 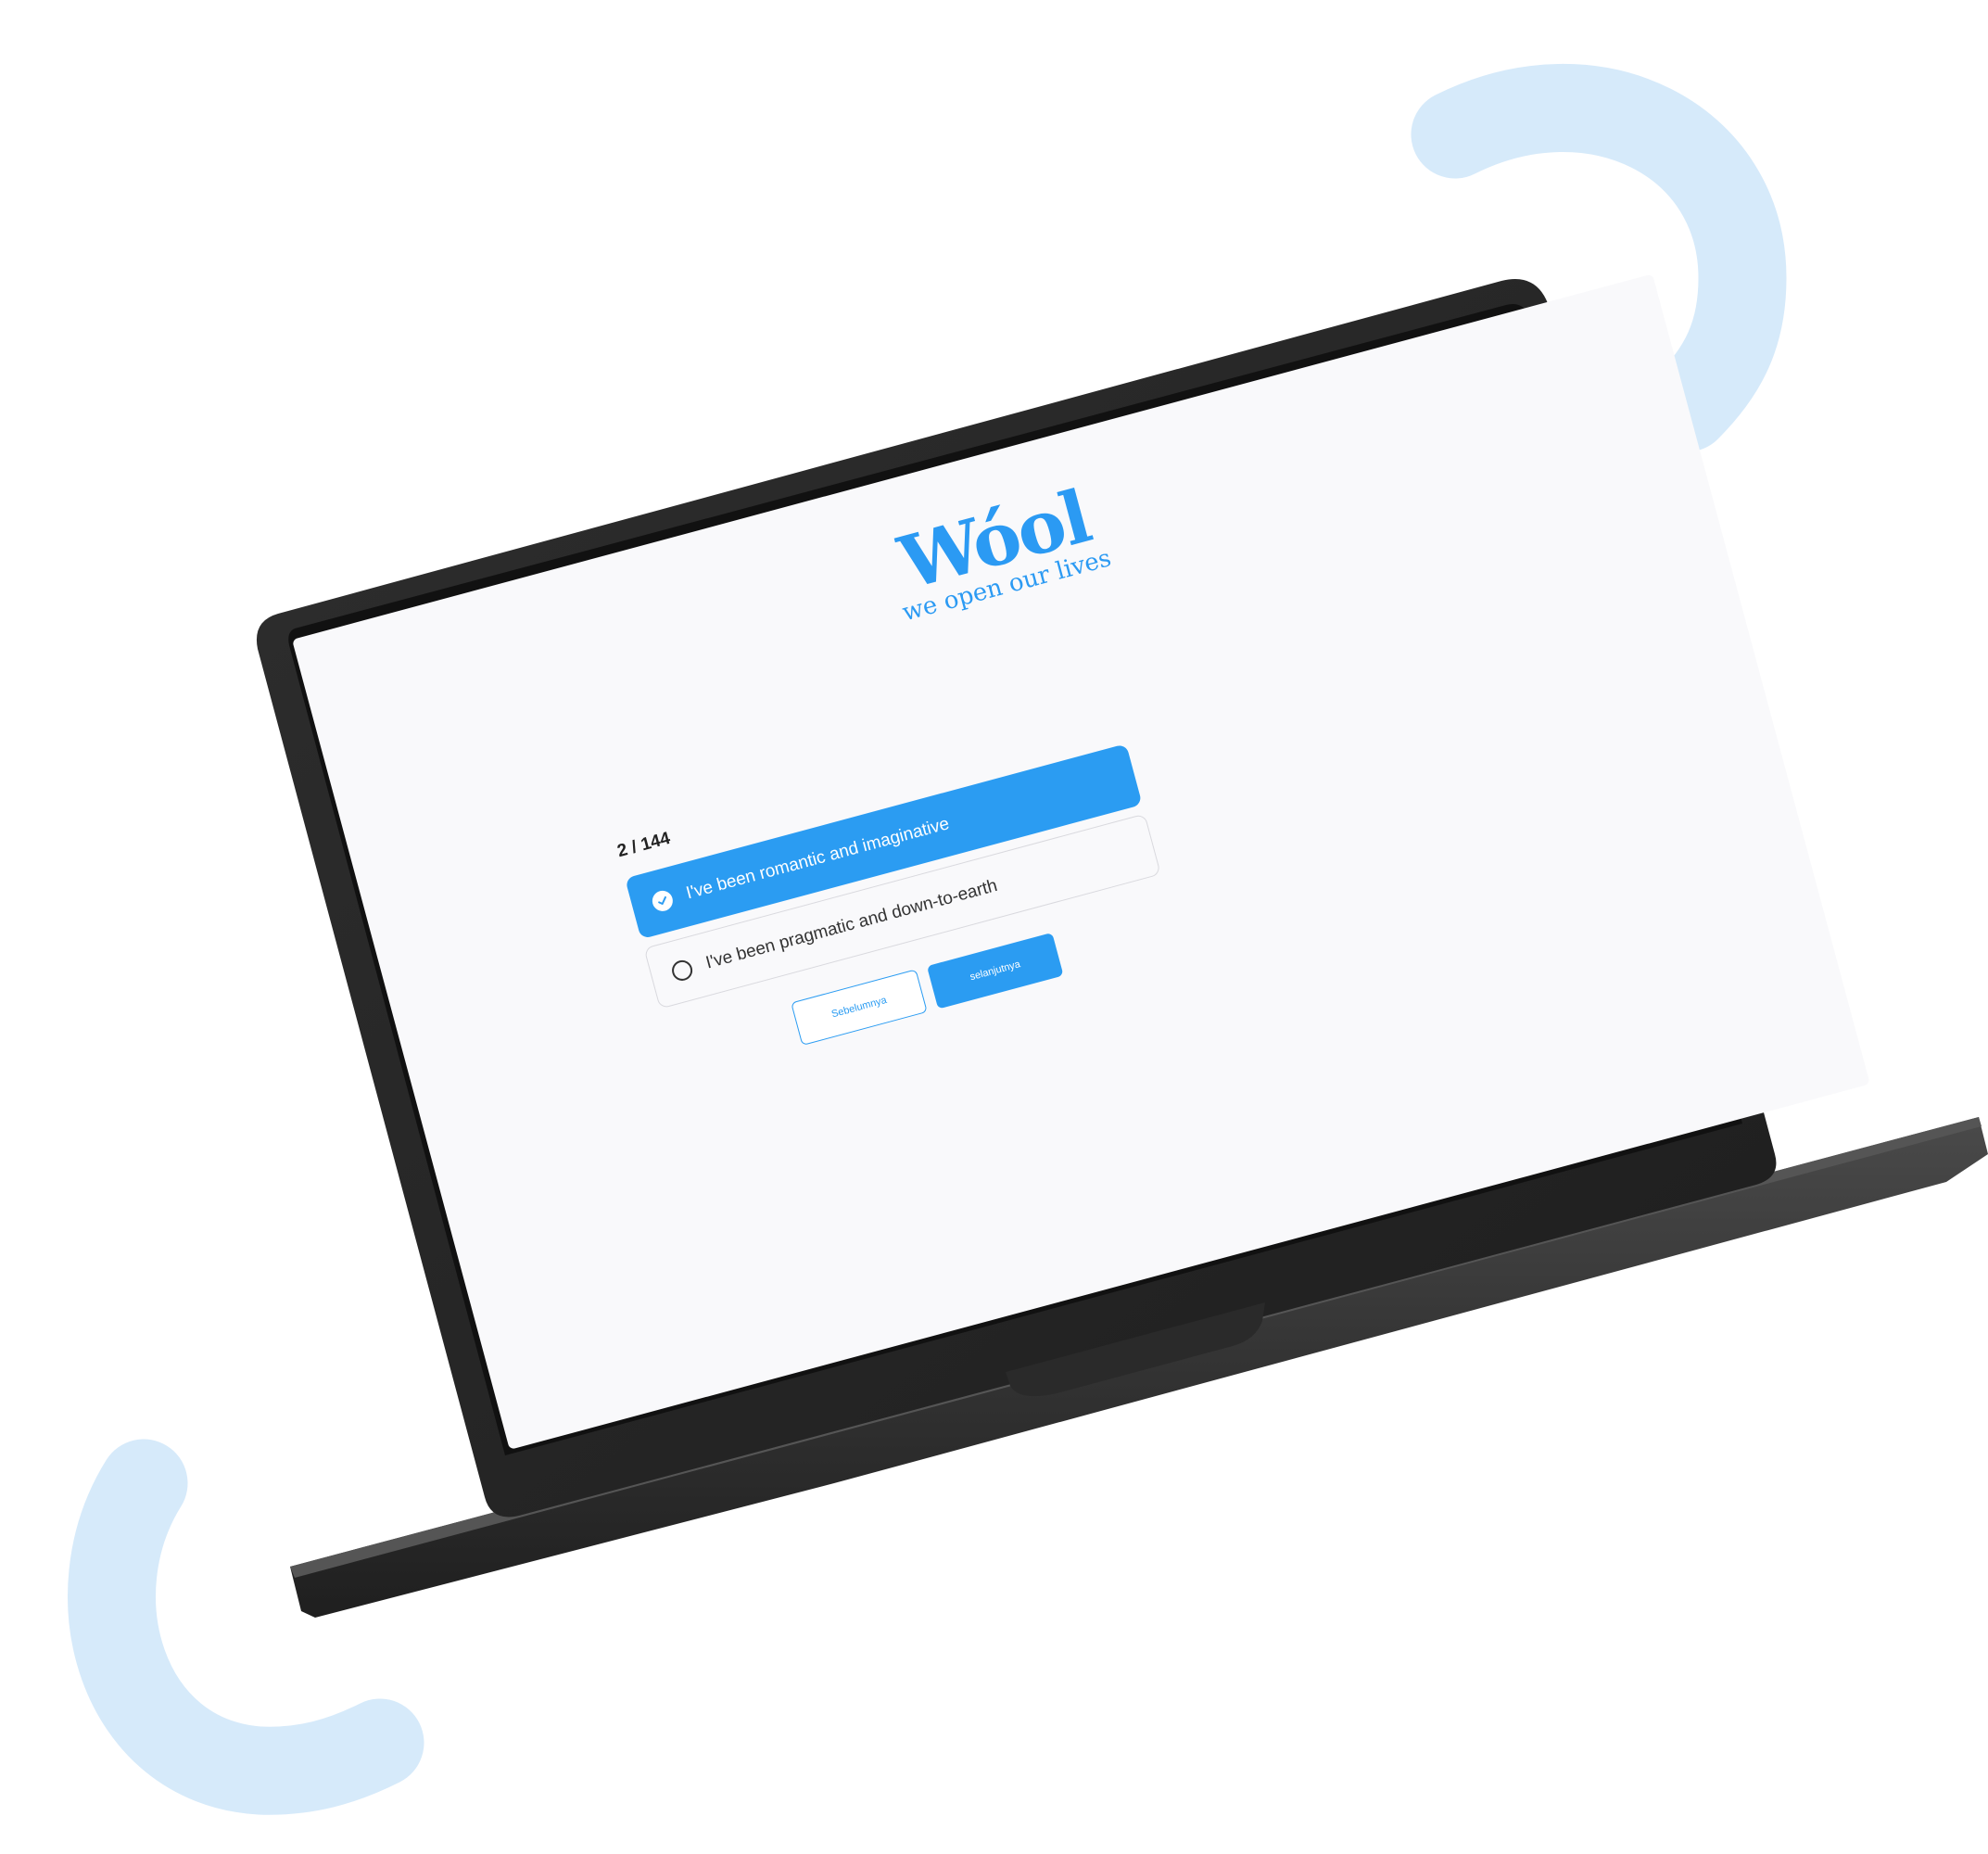 What do you see at coordinates (859, 1008) in the screenshot?
I see `previous-button: Sebelumnya` at bounding box center [859, 1008].